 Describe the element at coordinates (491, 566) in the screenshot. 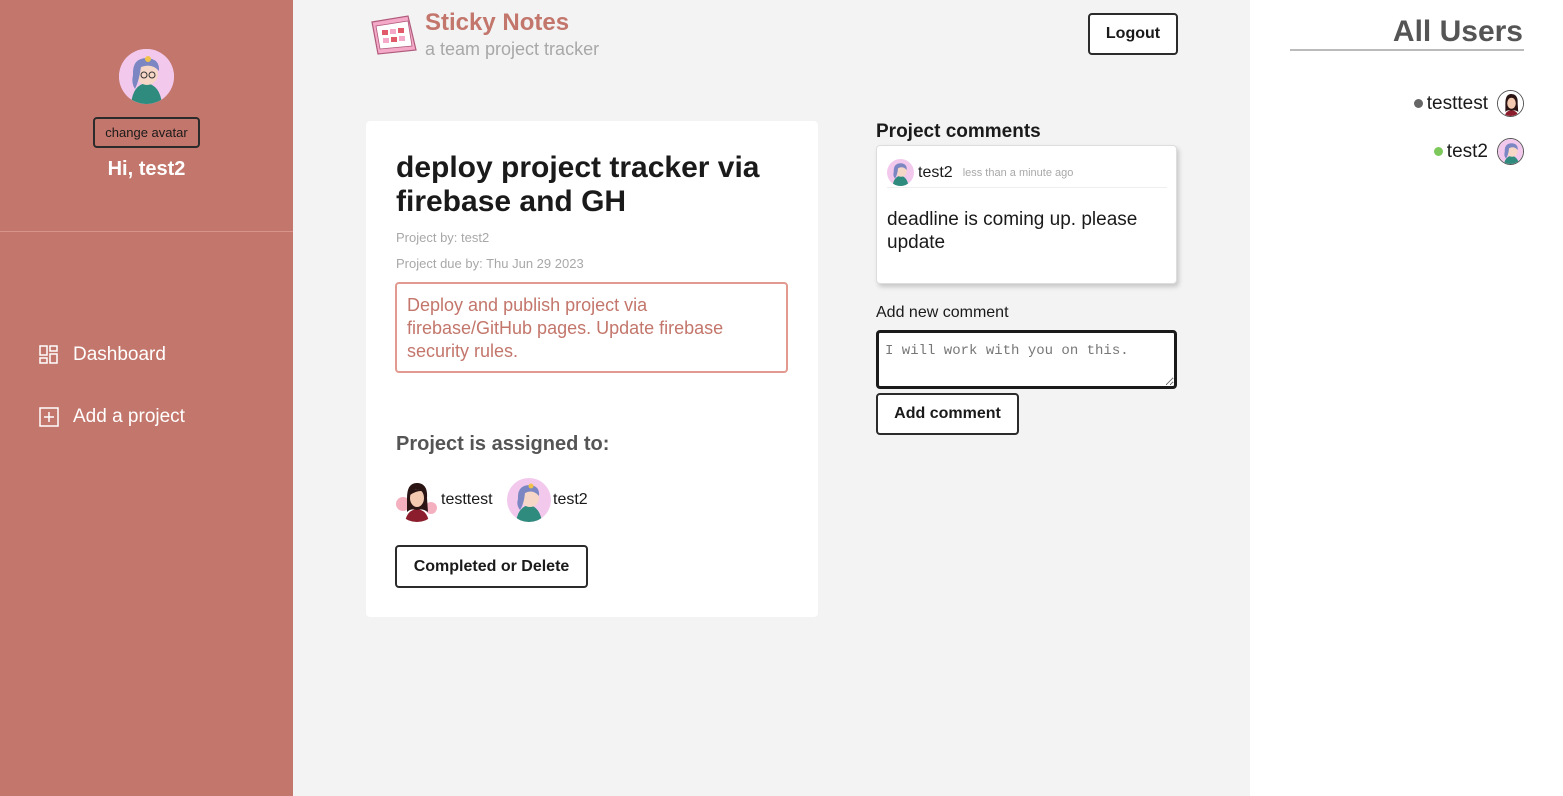

I see `completed-or-delete-button: Completed or Delete` at that location.